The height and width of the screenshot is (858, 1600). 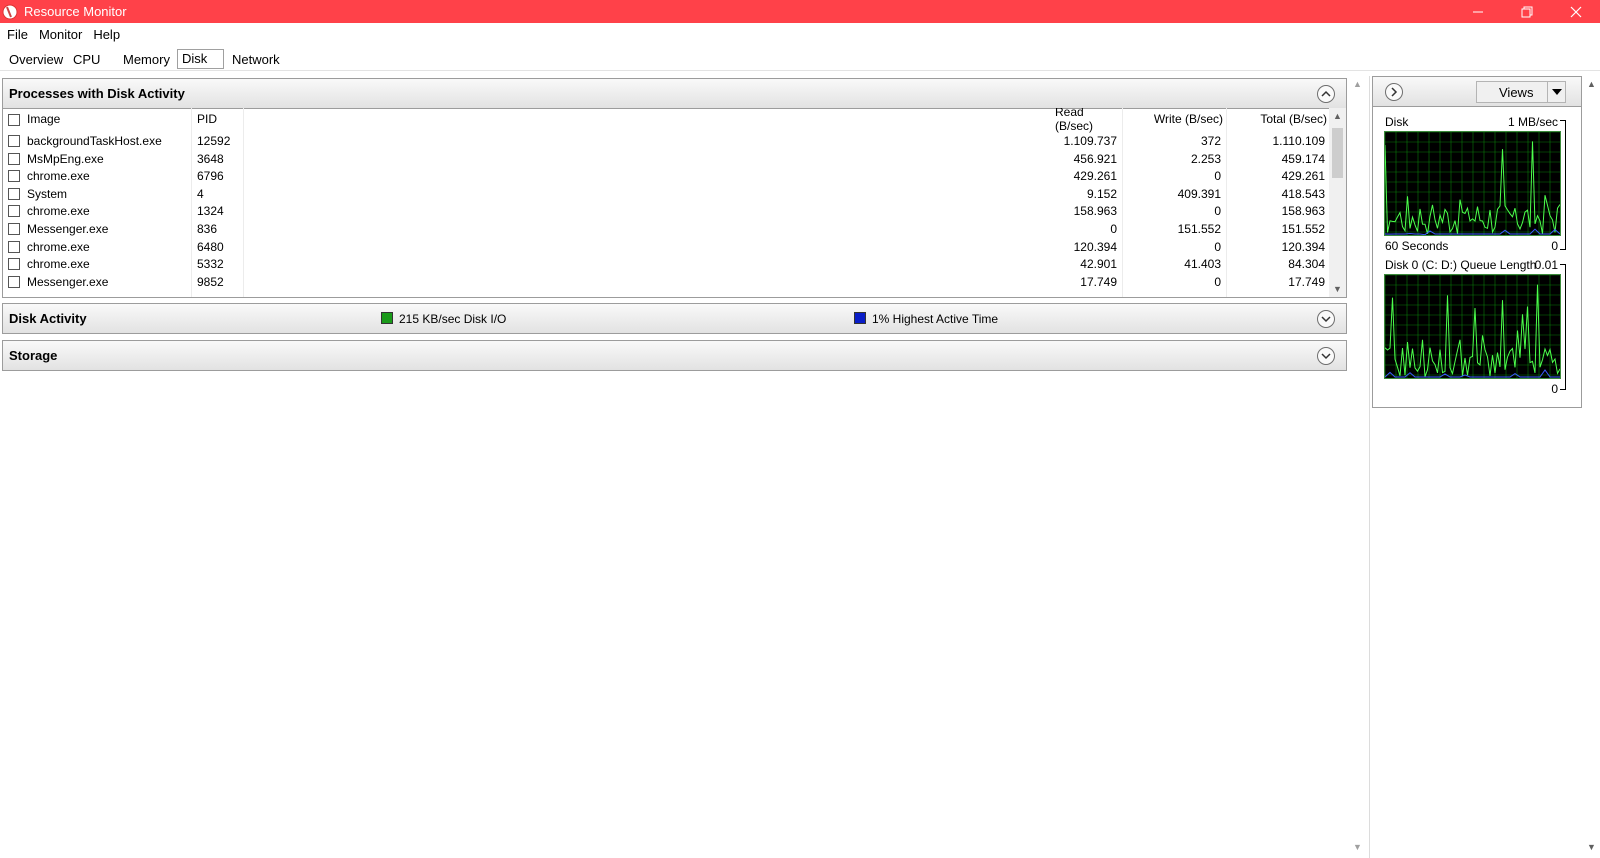 What do you see at coordinates (800, 11) in the screenshot?
I see `title-bar: Resource Monitor` at bounding box center [800, 11].